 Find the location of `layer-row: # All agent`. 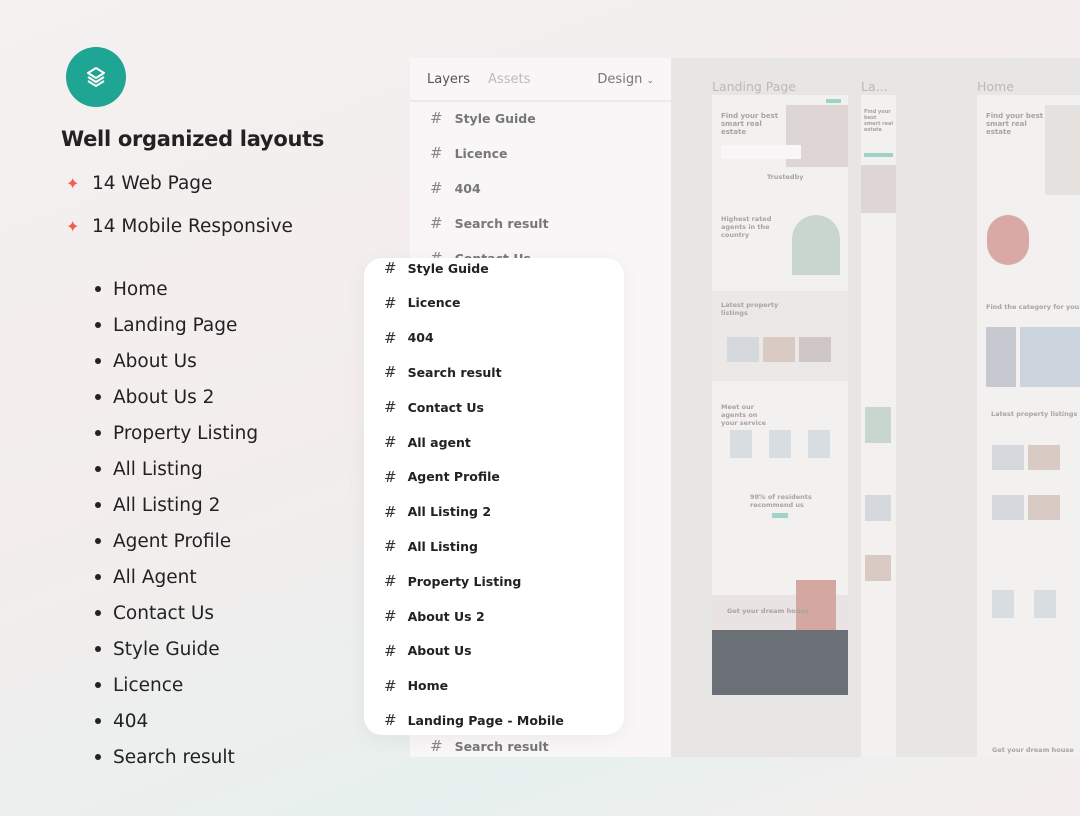

layer-row: # All agent is located at coordinates (427, 442).